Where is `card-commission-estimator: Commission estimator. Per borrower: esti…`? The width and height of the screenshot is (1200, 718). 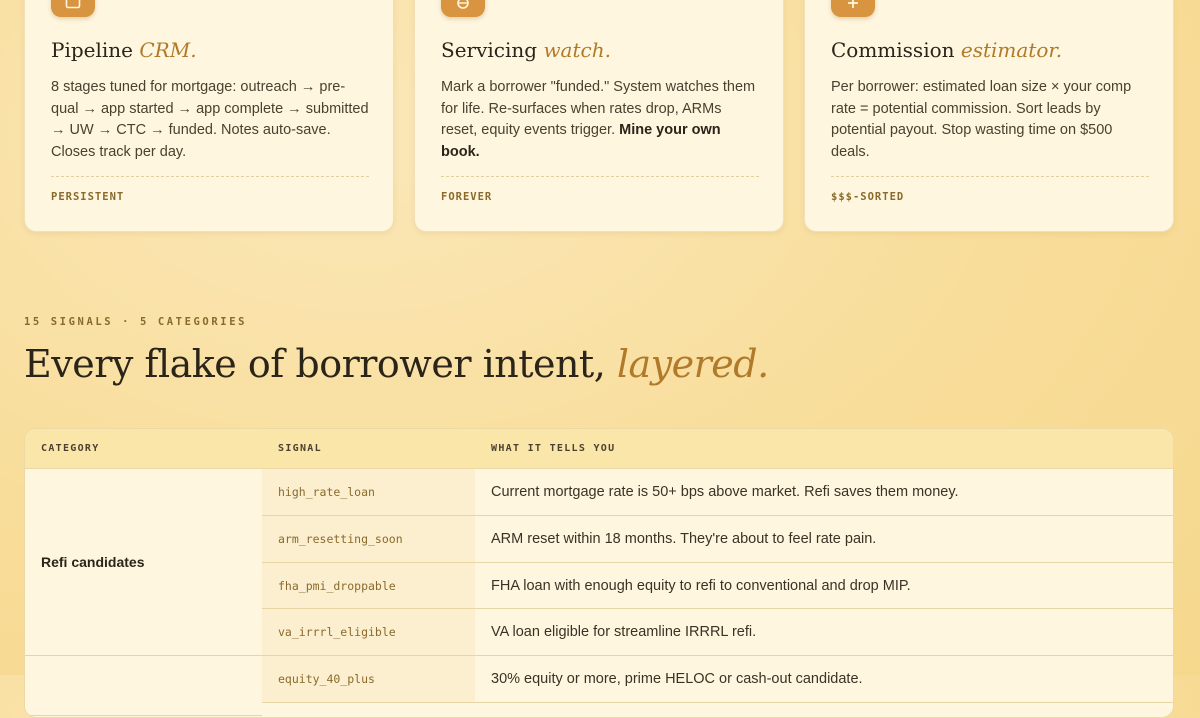
card-commission-estimator: Commission estimator. Per borrower: esti… is located at coordinates (989, 116).